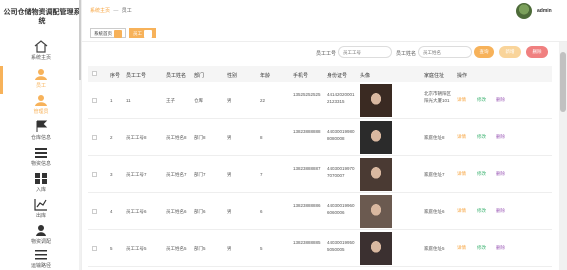 This screenshot has height=270, width=567. I want to click on sidebar-item-label: 运输路径, so click(40, 266).